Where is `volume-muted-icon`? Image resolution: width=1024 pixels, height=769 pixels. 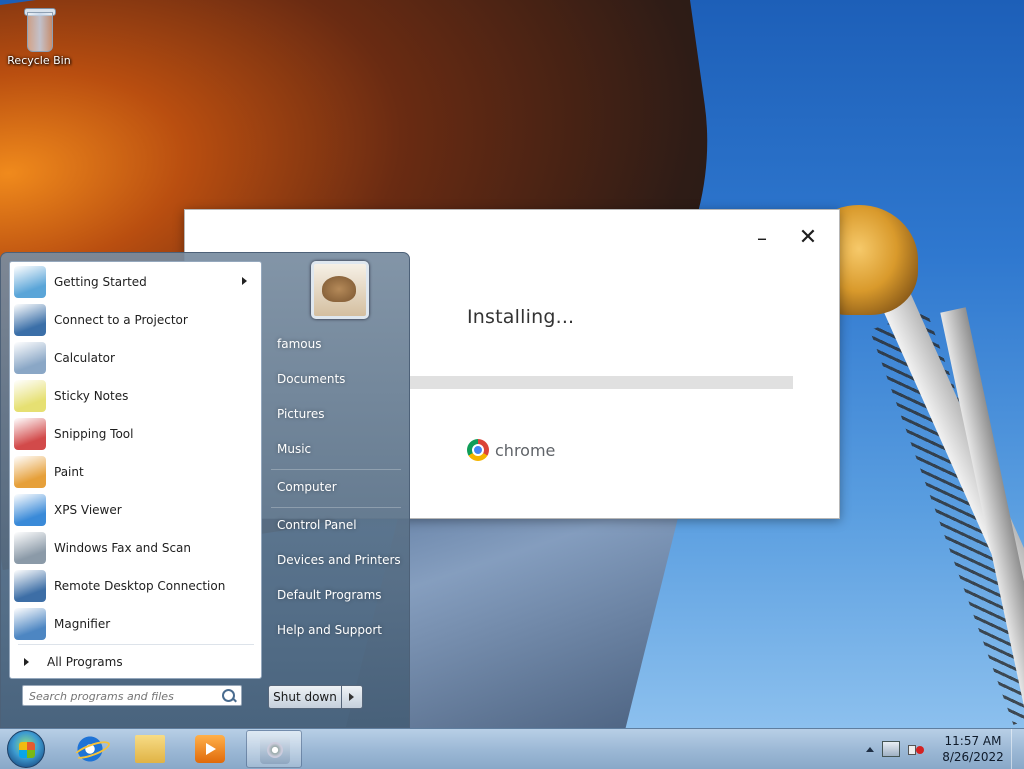
volume-muted-icon is located at coordinates (916, 749).